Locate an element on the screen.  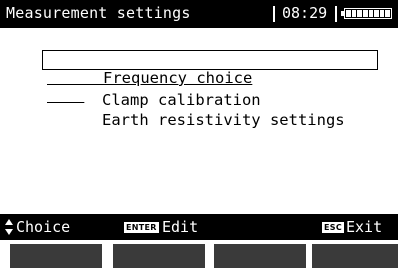
choice-hint: Choice is located at coordinates (43, 227).